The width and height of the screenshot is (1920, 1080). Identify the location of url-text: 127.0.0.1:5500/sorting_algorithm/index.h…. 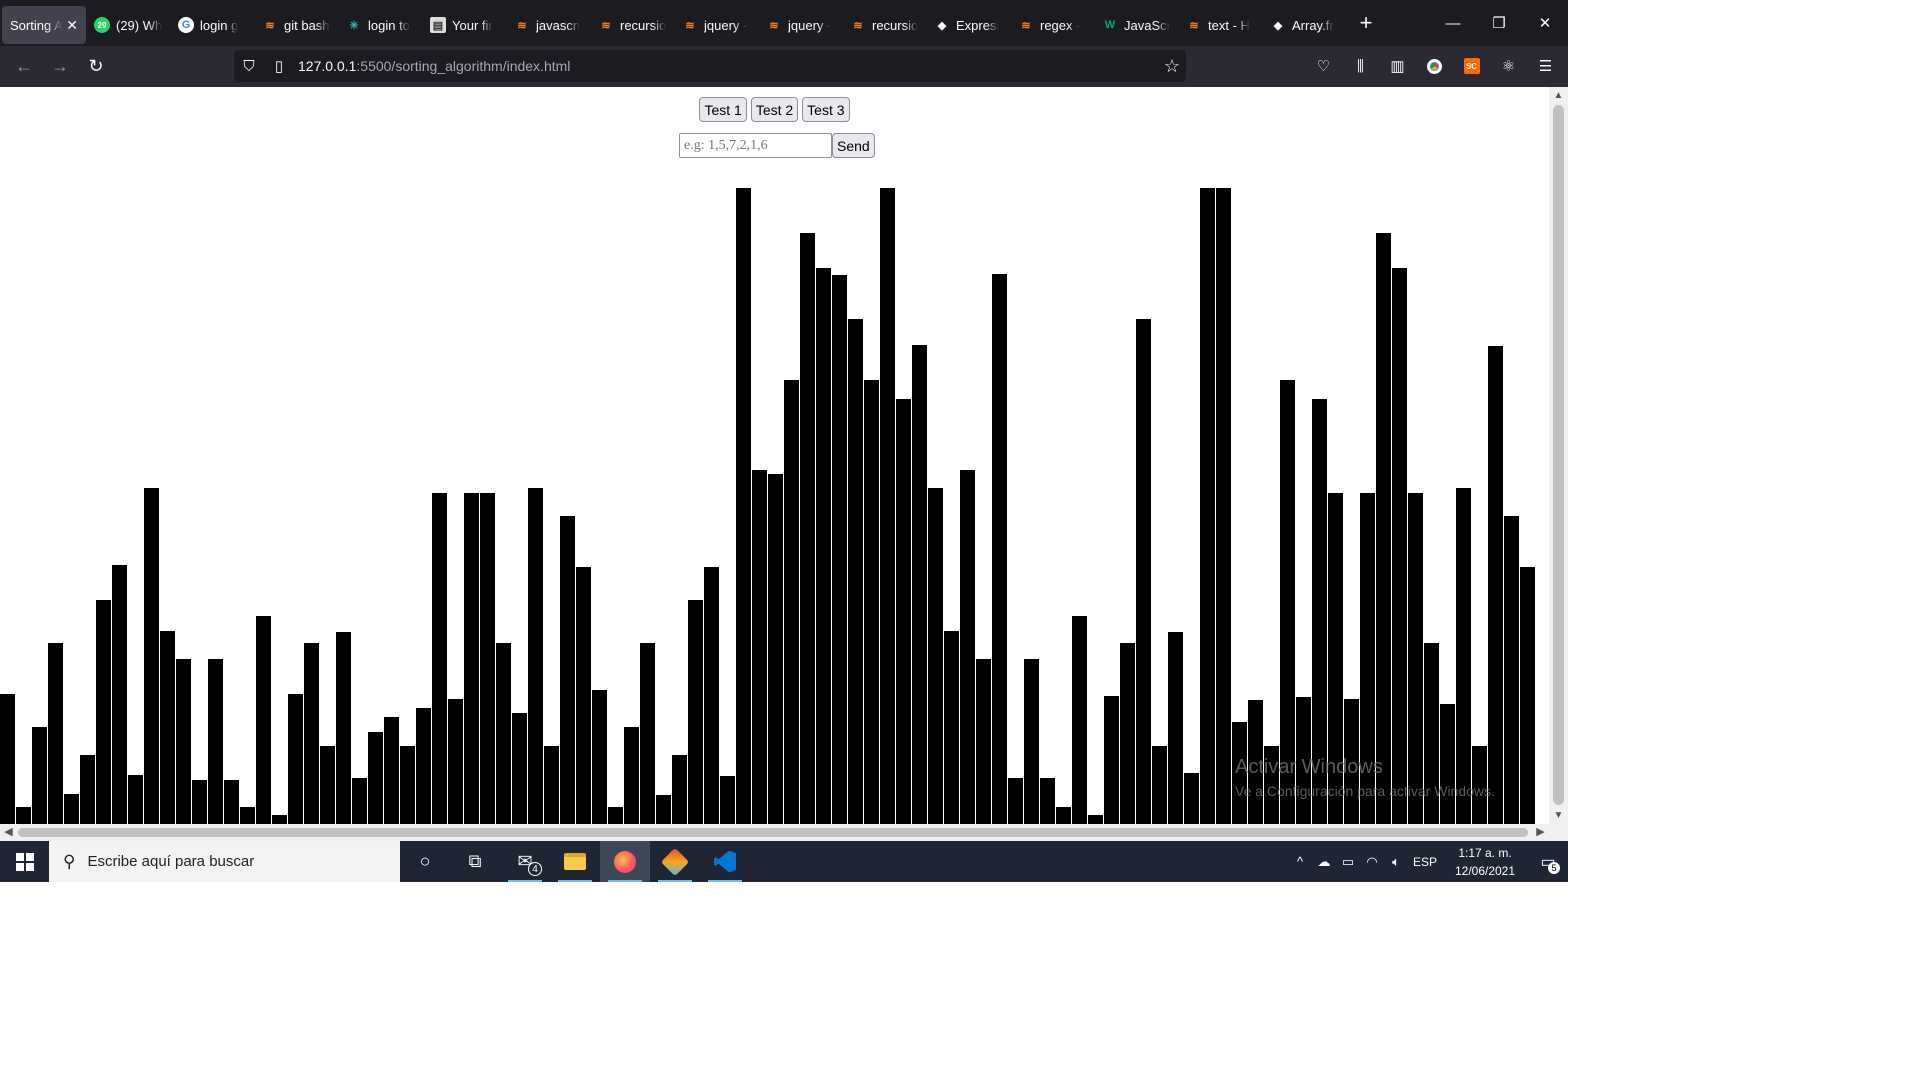
(434, 66).